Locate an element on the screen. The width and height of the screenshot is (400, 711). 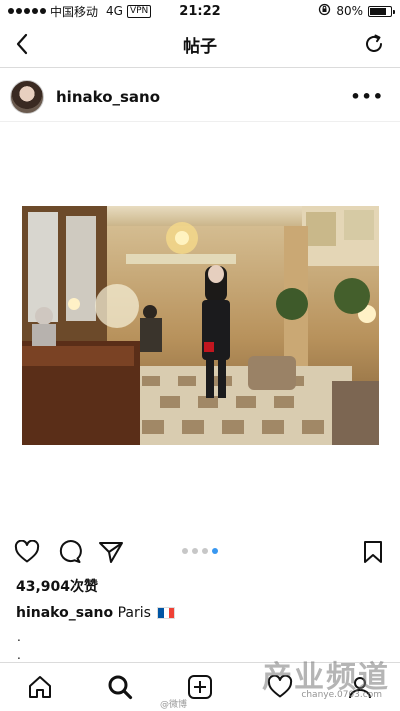
like-count: 43,904次赞 is located at coordinates (57, 586).